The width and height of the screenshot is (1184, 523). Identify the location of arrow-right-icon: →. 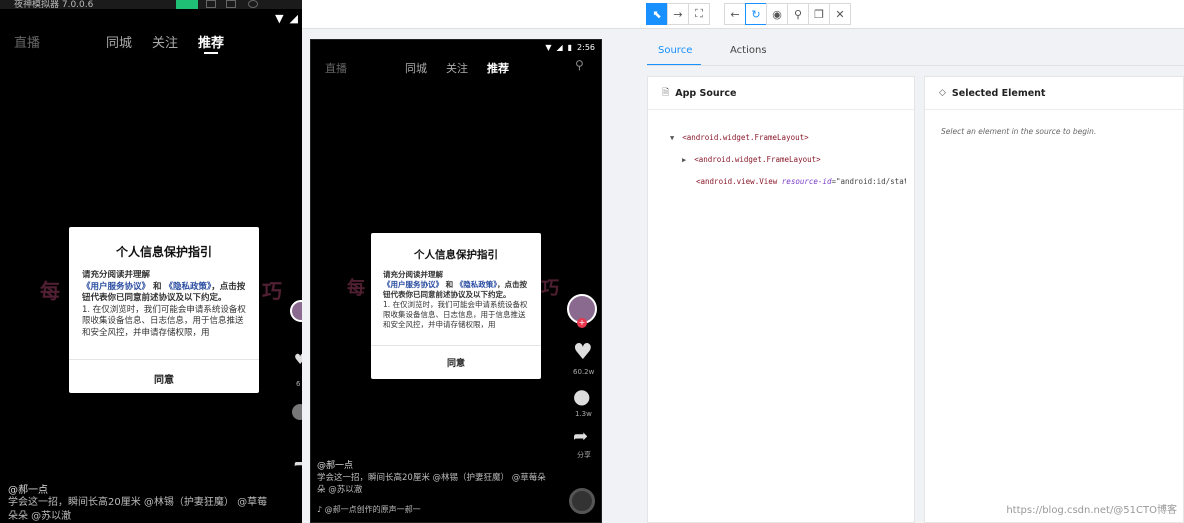
(678, 14).